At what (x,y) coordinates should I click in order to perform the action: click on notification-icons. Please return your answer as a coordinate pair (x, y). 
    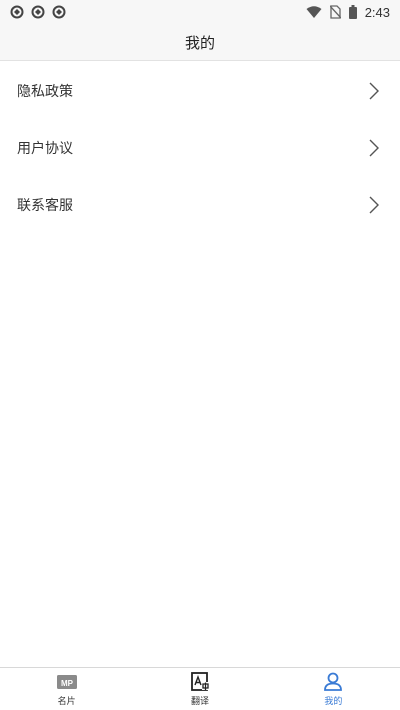
    Looking at the image, I should click on (38, 12).